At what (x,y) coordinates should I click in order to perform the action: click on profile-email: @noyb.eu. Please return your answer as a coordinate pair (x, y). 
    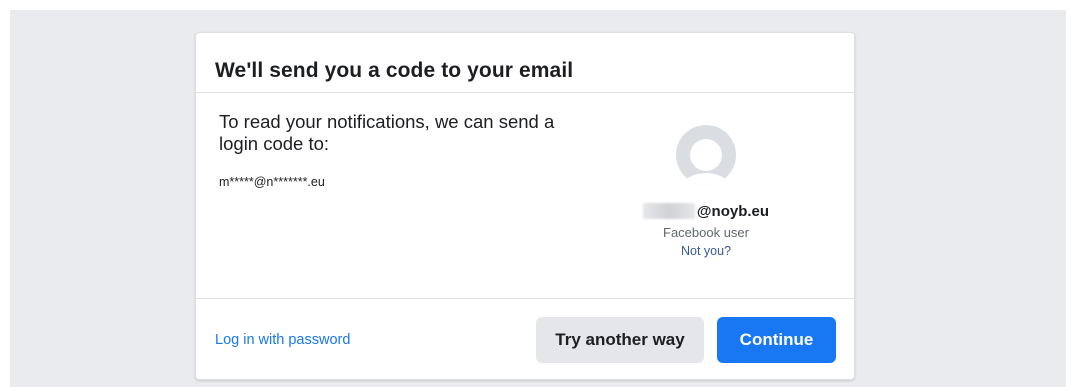
    Looking at the image, I should click on (706, 211).